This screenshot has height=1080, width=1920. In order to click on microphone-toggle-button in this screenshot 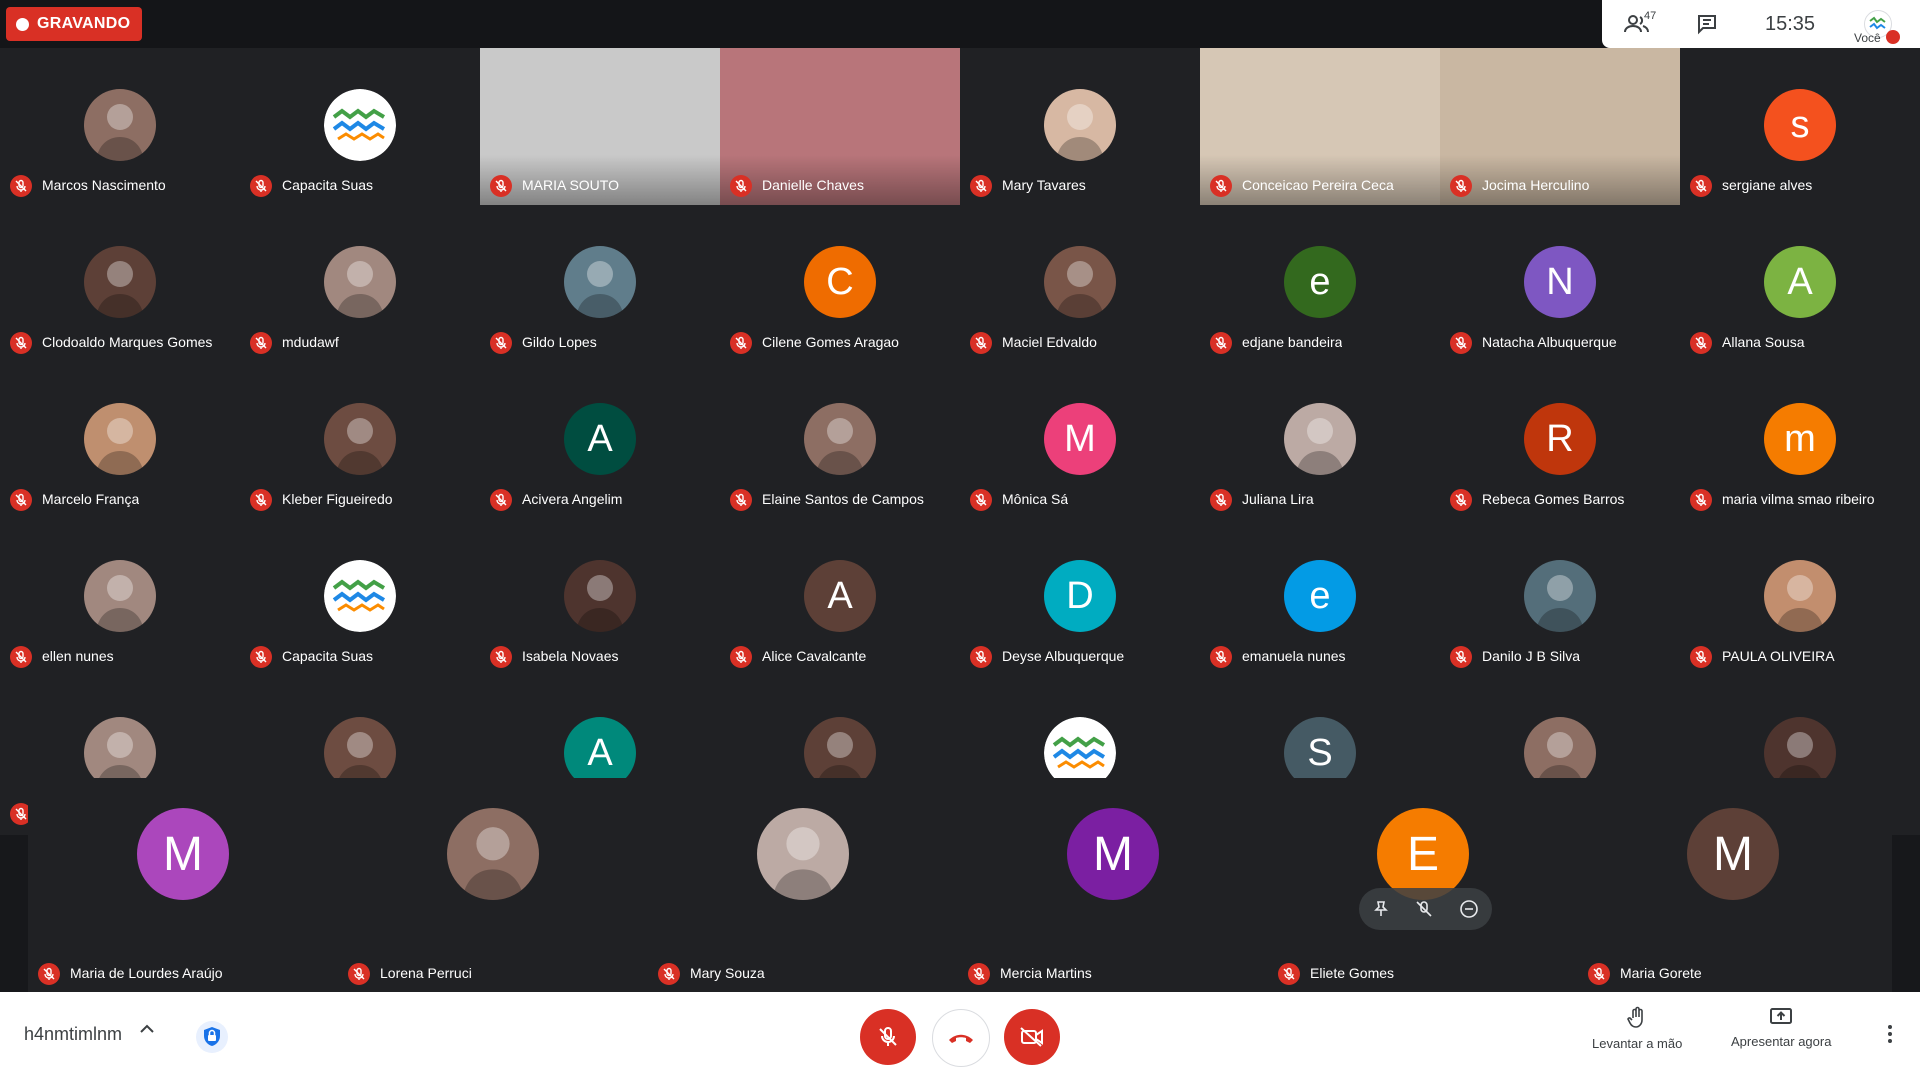, I will do `click(888, 1037)`.